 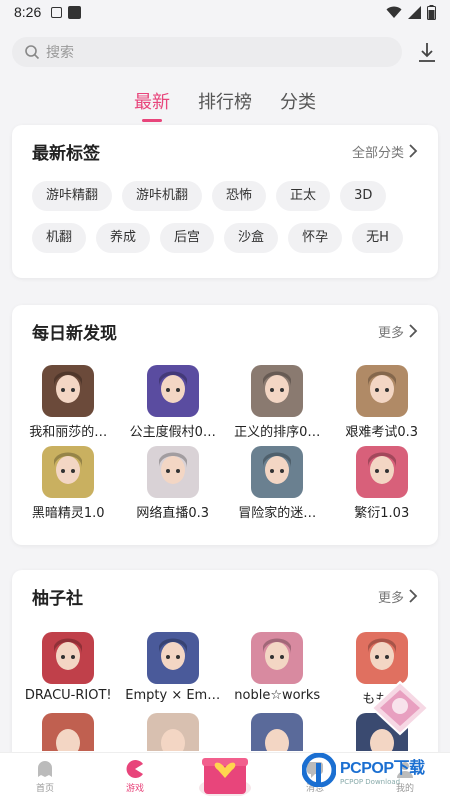 I want to click on game-item: 网络直播0.3, so click(x=173, y=483).